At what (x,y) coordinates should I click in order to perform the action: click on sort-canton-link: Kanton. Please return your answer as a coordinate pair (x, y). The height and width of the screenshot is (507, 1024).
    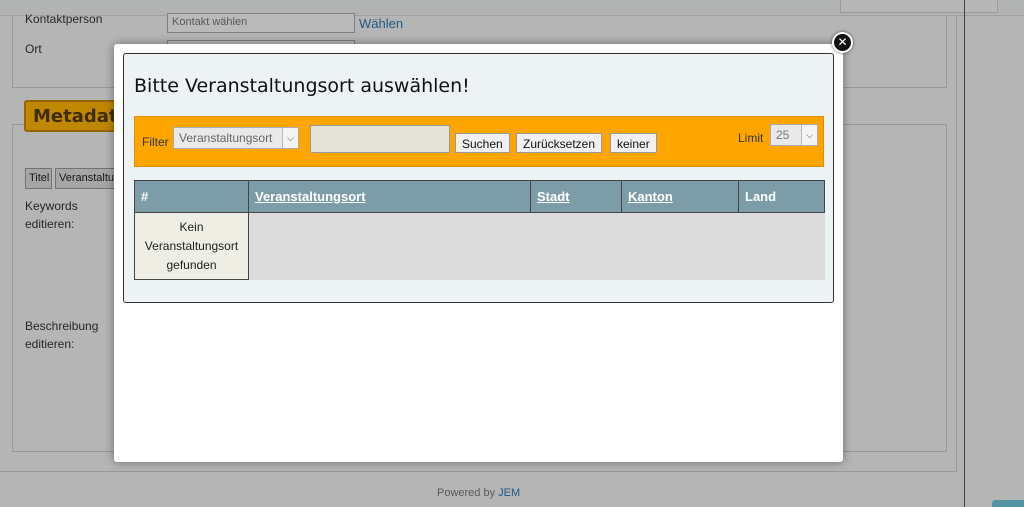
    Looking at the image, I should click on (650, 196).